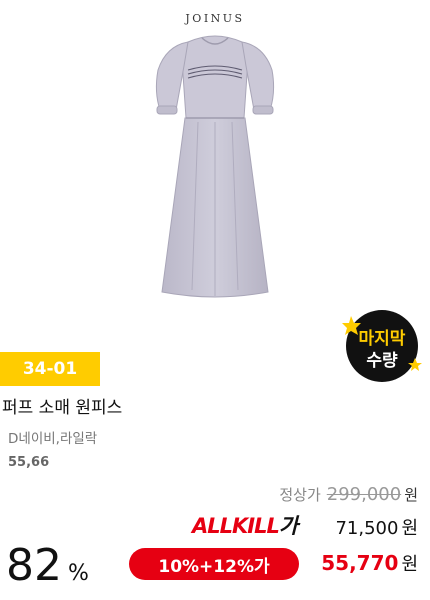  I want to click on allkill-price-row: 71,500 원, so click(376, 527).